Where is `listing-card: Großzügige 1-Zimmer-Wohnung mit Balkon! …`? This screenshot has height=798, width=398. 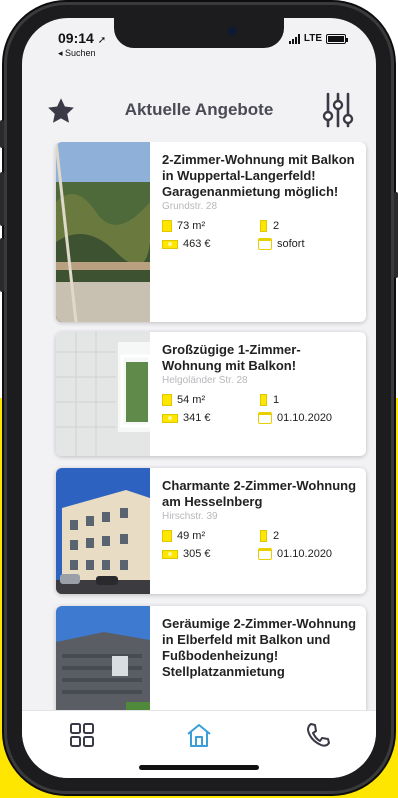
listing-card: Großzügige 1-Zimmer-Wohnung mit Balkon! … is located at coordinates (211, 394).